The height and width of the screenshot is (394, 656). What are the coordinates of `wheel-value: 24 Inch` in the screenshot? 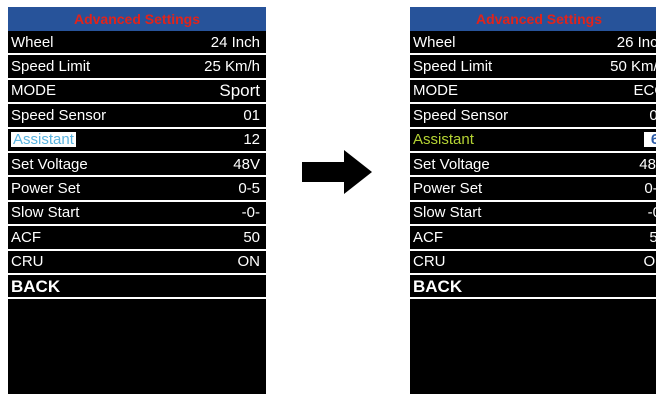 It's located at (235, 42).